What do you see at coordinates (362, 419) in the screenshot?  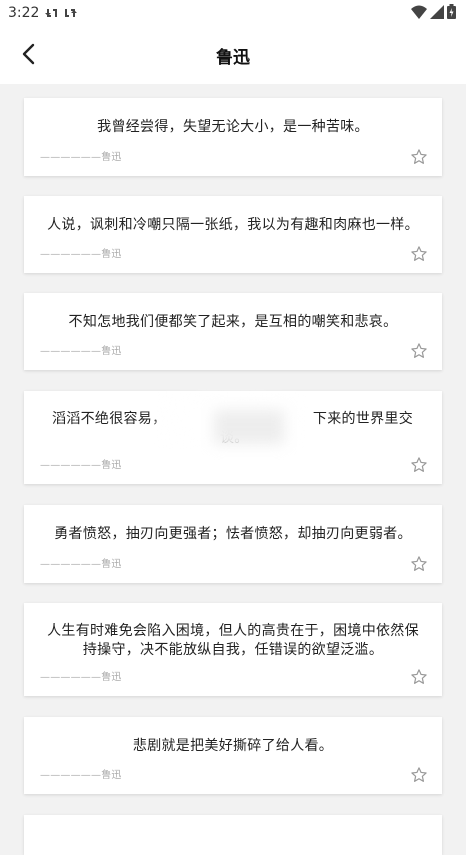 I see `quote-text-right: 下来的世界里交` at bounding box center [362, 419].